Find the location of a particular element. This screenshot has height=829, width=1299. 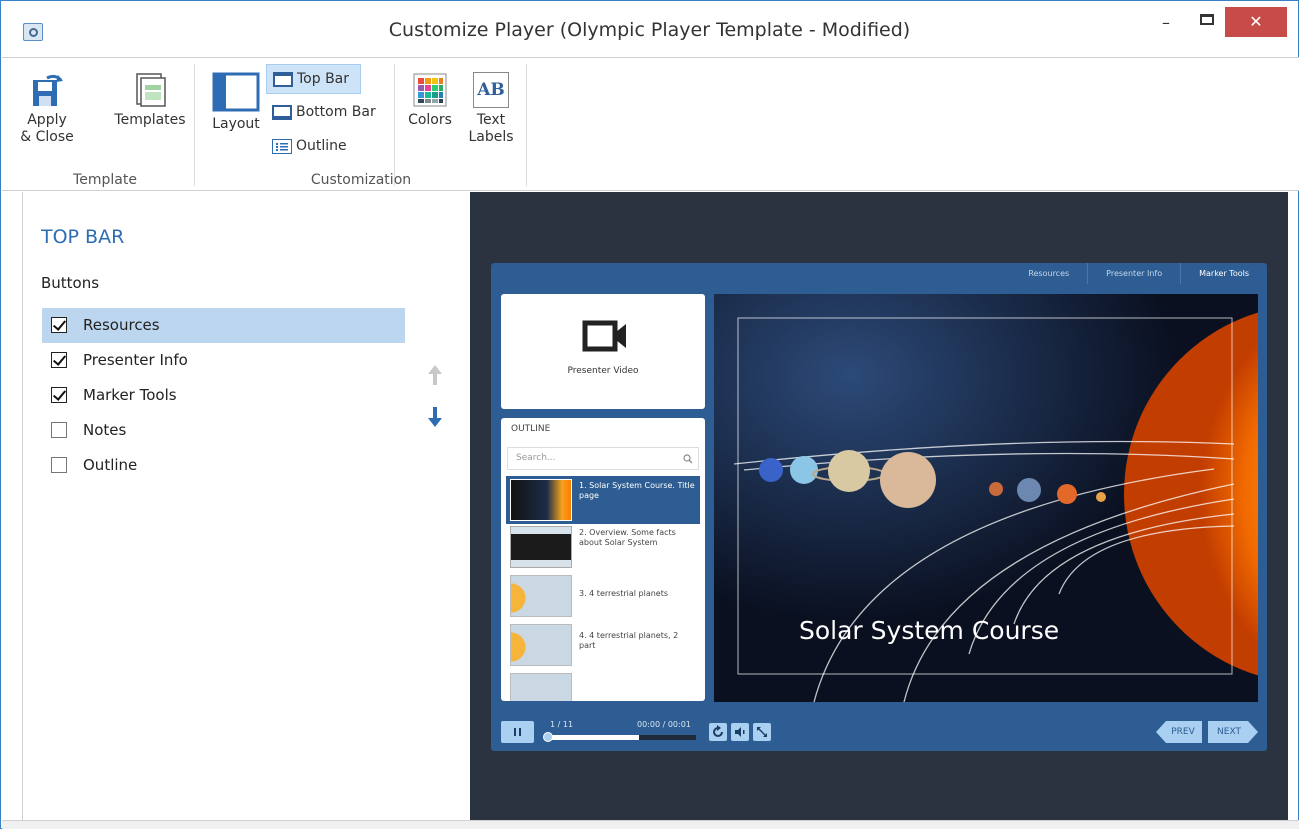

outline-item: 4. 4 terrestrial planets, 2 part is located at coordinates (603, 645).